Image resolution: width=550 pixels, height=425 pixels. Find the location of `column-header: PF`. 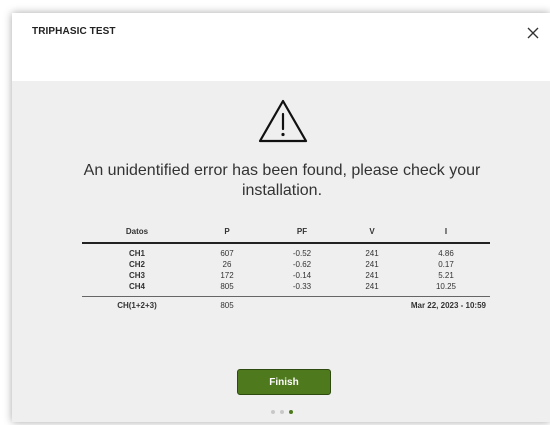

column-header: PF is located at coordinates (302, 232).